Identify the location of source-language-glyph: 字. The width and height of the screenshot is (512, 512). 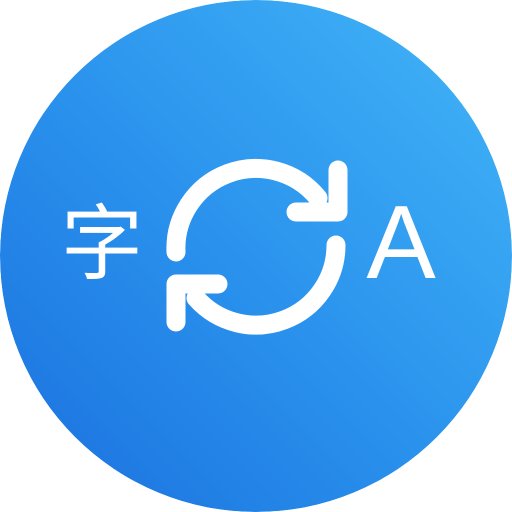
(101, 244).